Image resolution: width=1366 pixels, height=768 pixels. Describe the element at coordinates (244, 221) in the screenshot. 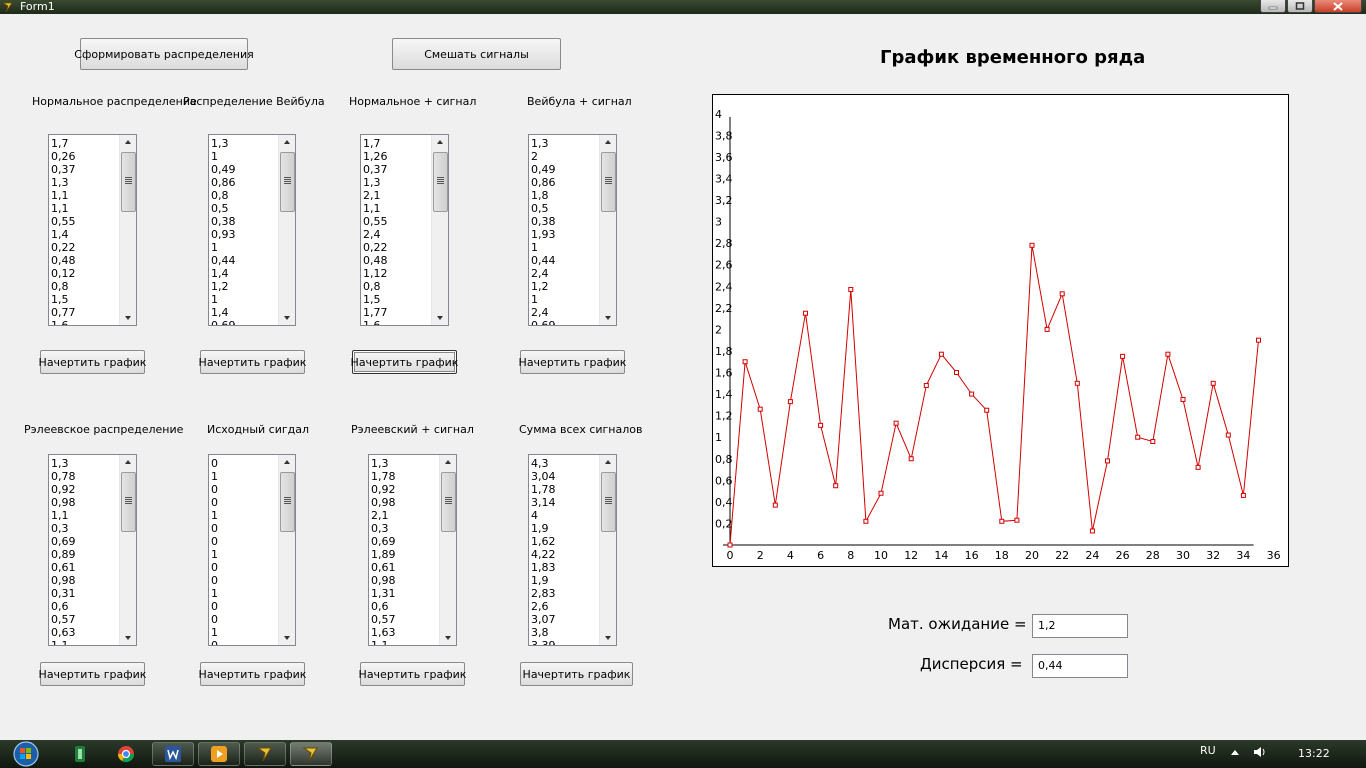

I see `list-item: 0,38` at that location.